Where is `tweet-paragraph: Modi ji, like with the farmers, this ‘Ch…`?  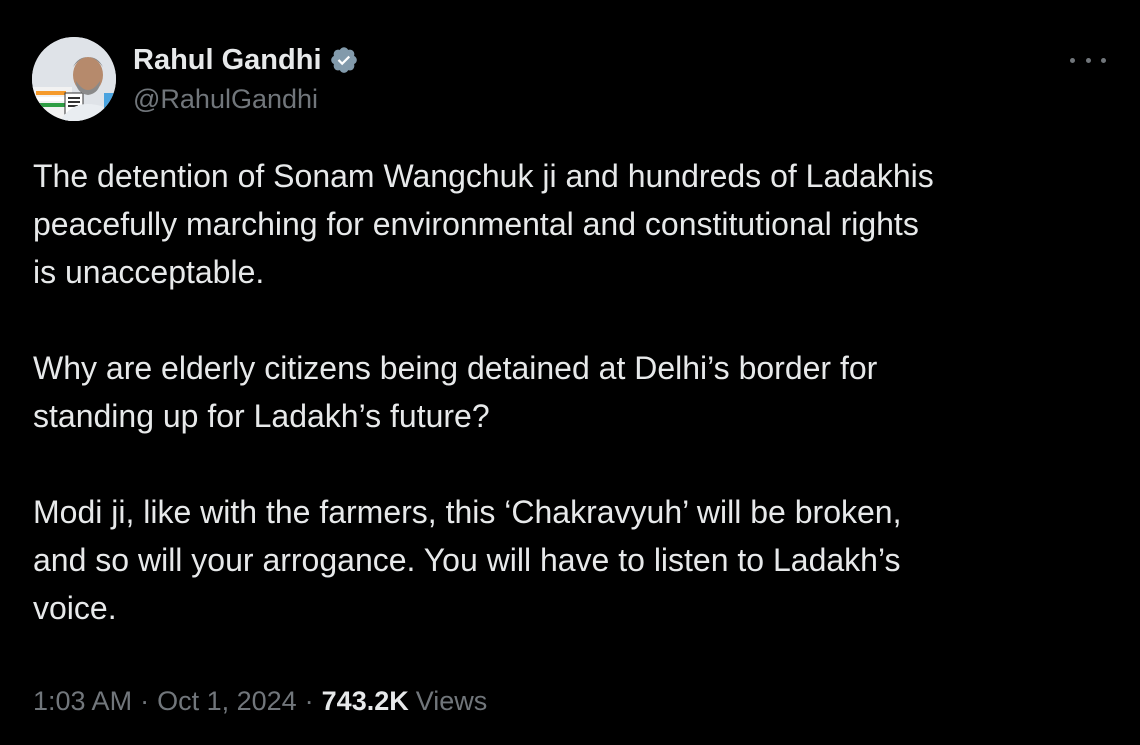 tweet-paragraph: Modi ji, like with the farmers, this ‘Ch… is located at coordinates (467, 560).